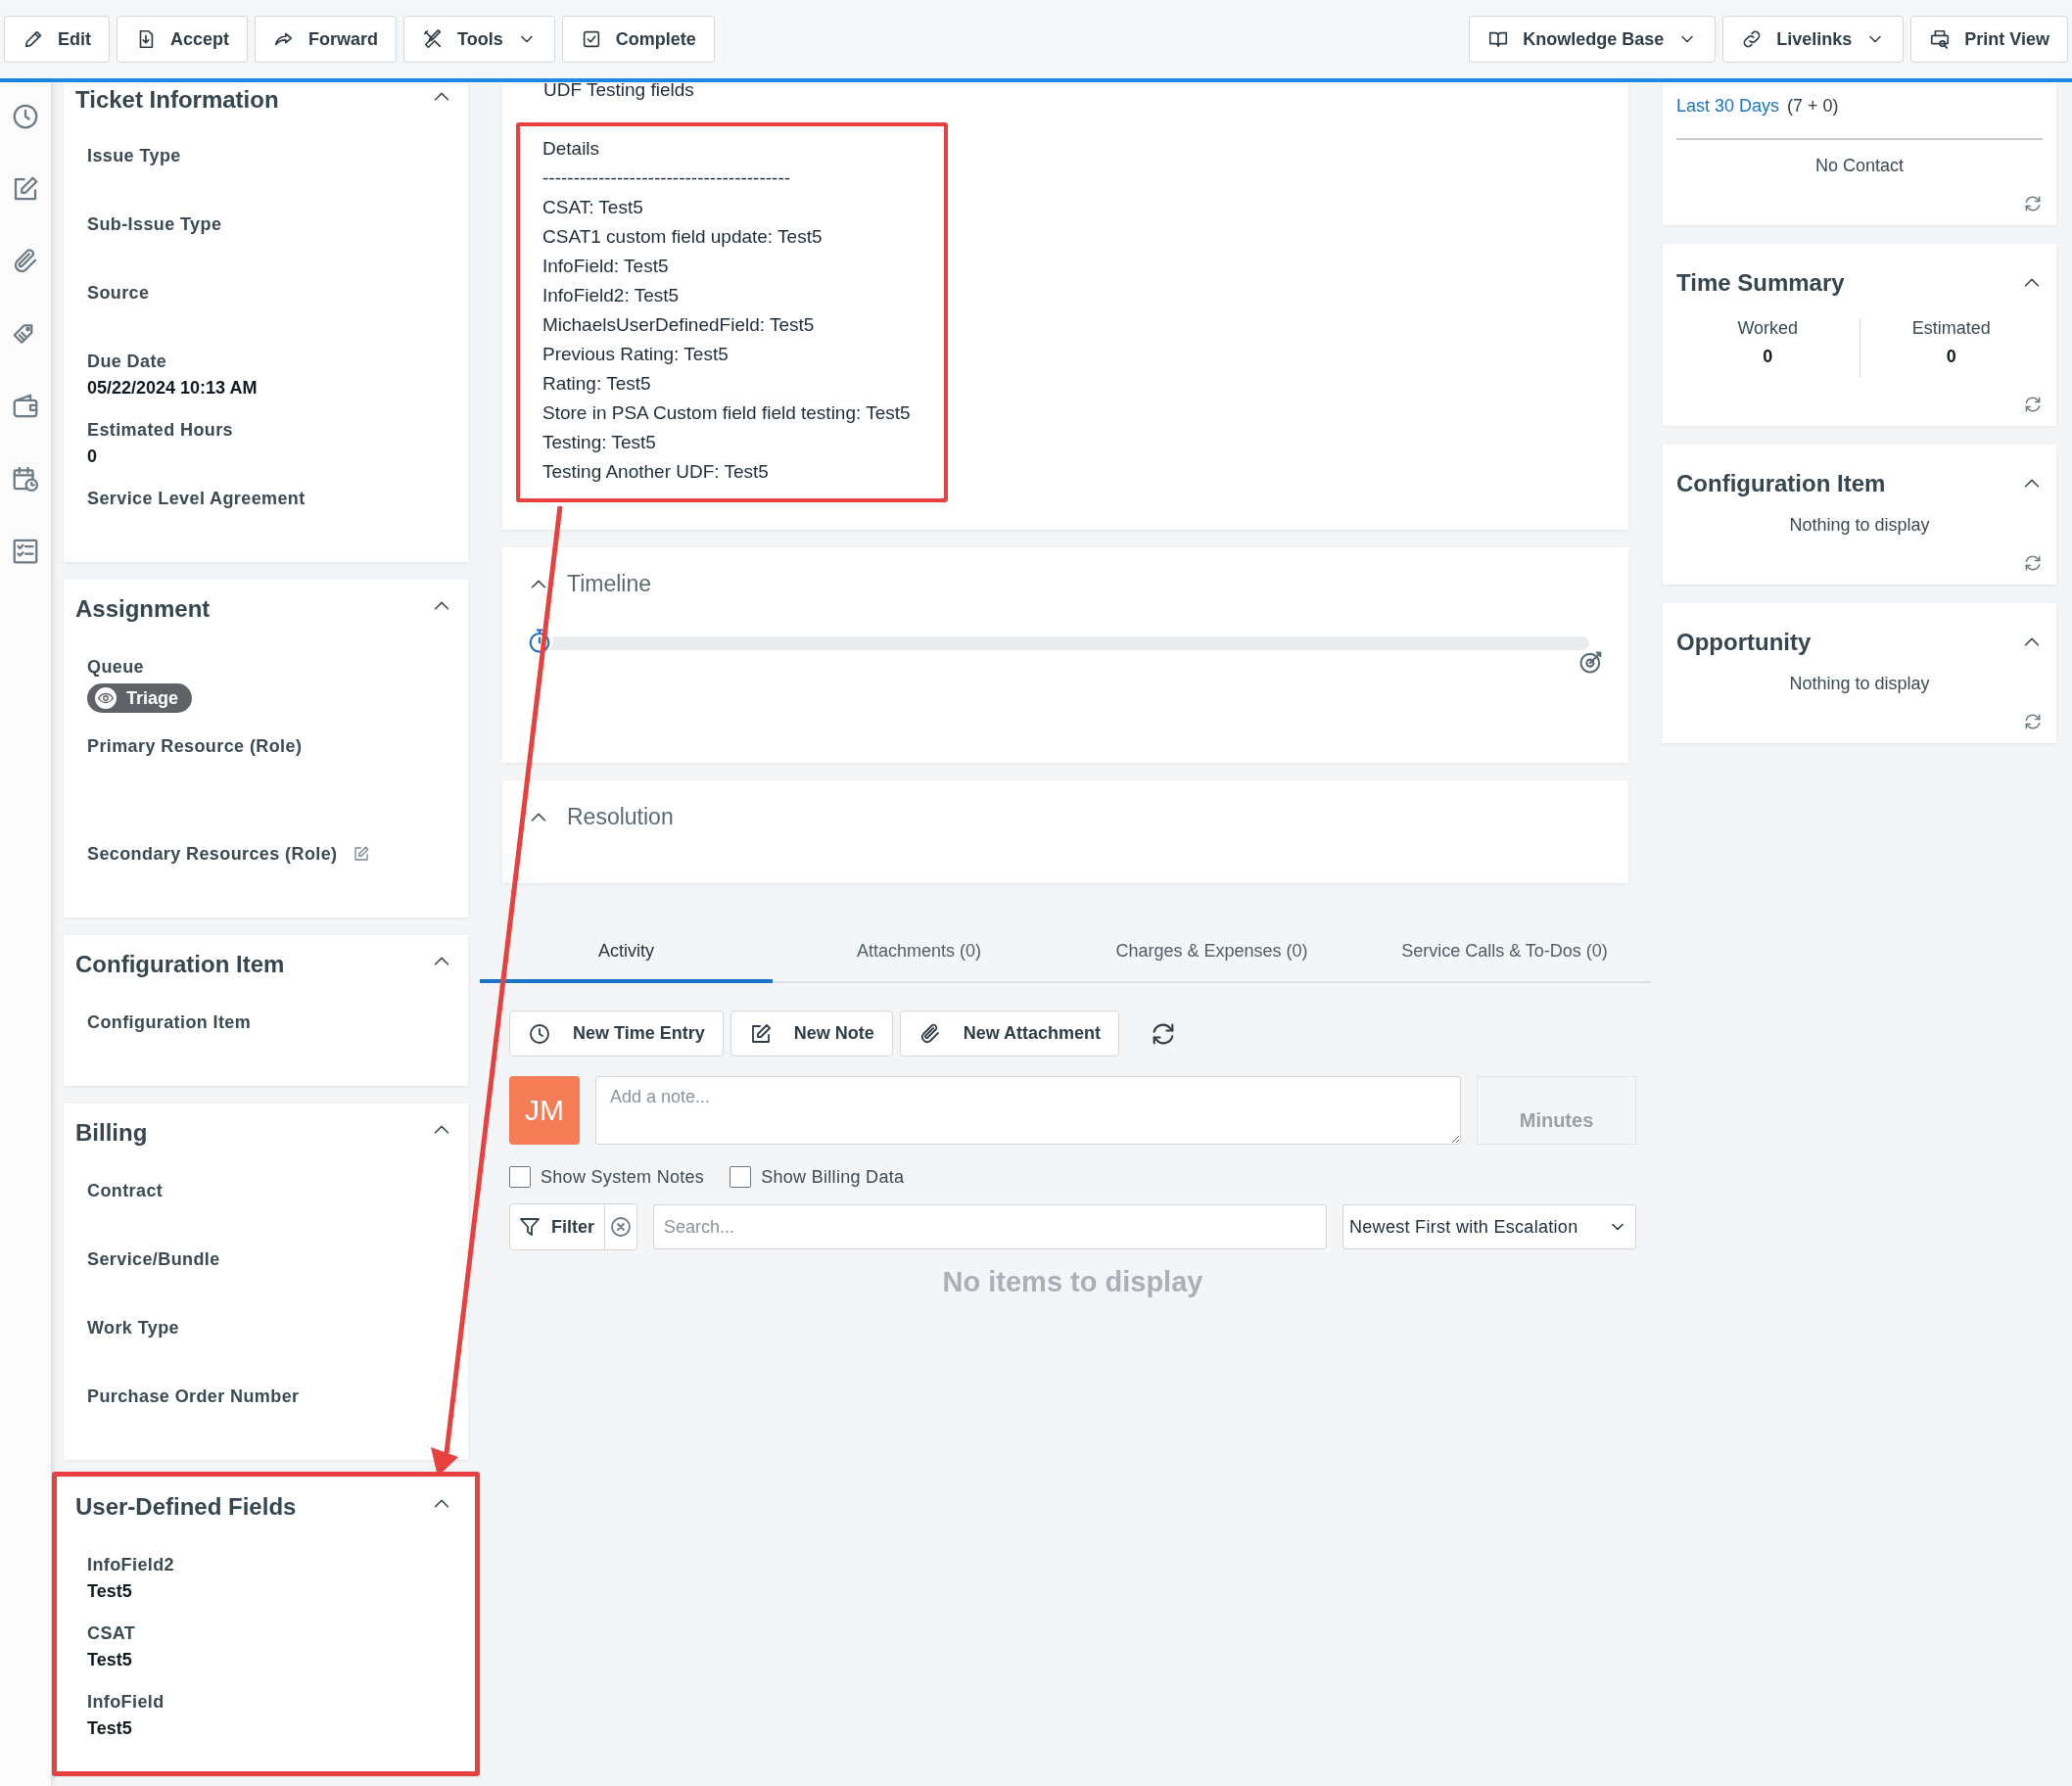 This screenshot has height=1786, width=2072. I want to click on details-line: Testing Another UDF: Test5, so click(655, 472).